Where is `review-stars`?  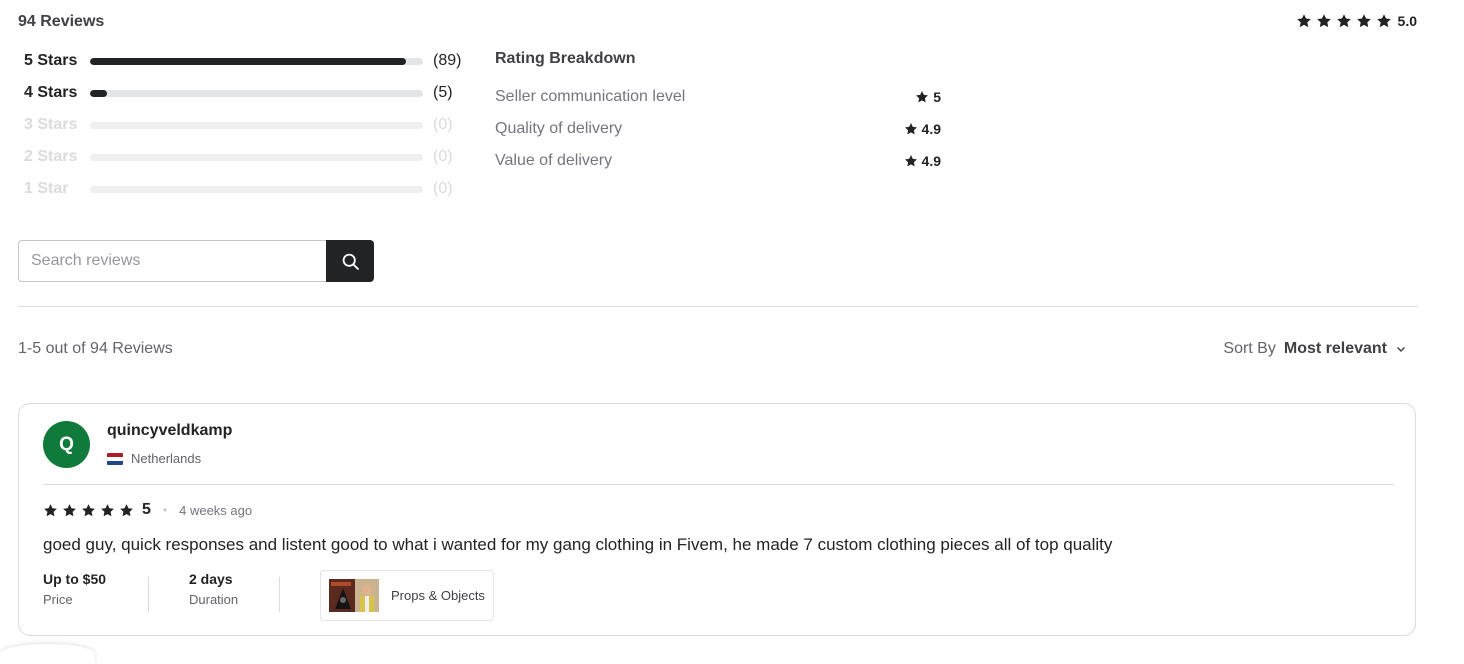 review-stars is located at coordinates (88, 510).